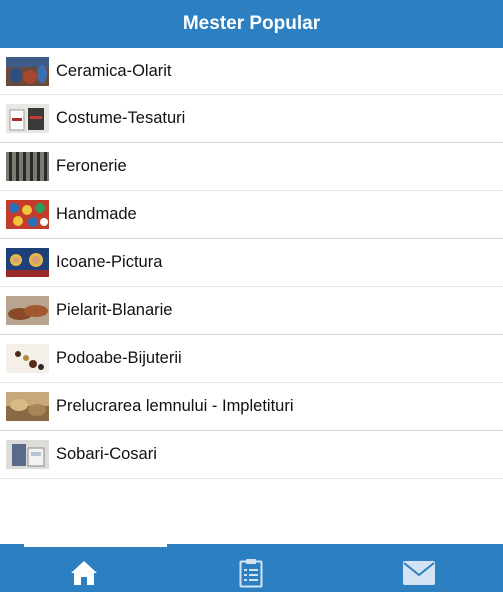  What do you see at coordinates (251, 71) in the screenshot?
I see `list-item-ceramica: Ceramica-Olarit` at bounding box center [251, 71].